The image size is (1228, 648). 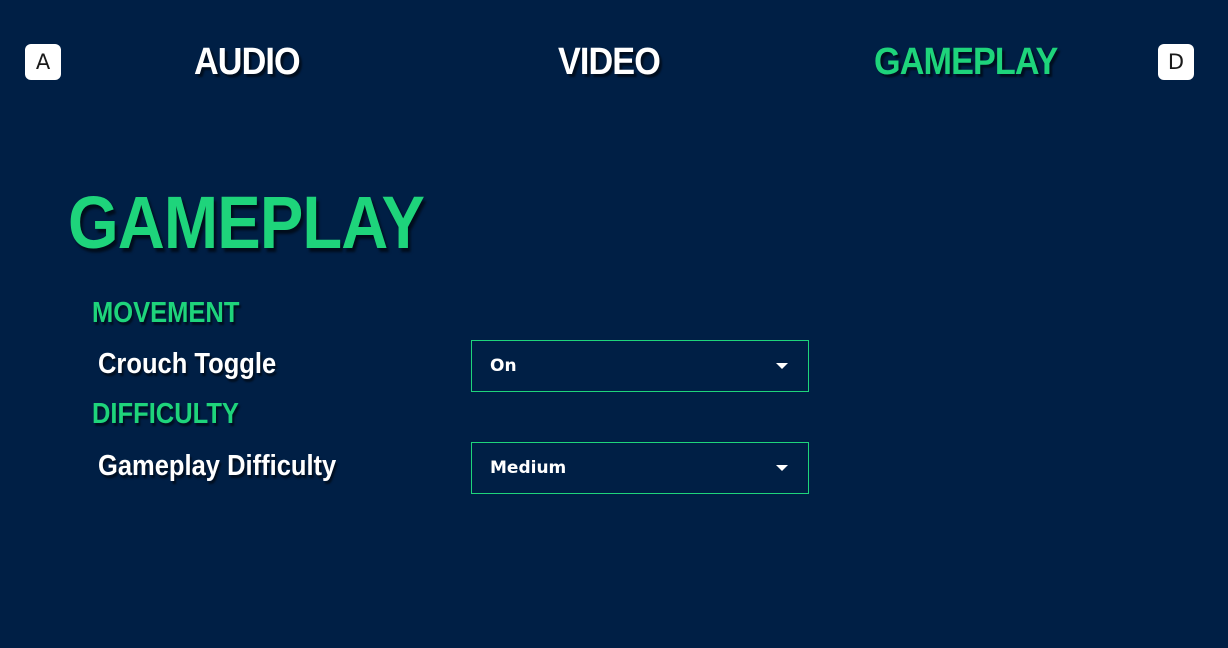 I want to click on section-heading-movement: MOVEMENT, so click(x=166, y=313).